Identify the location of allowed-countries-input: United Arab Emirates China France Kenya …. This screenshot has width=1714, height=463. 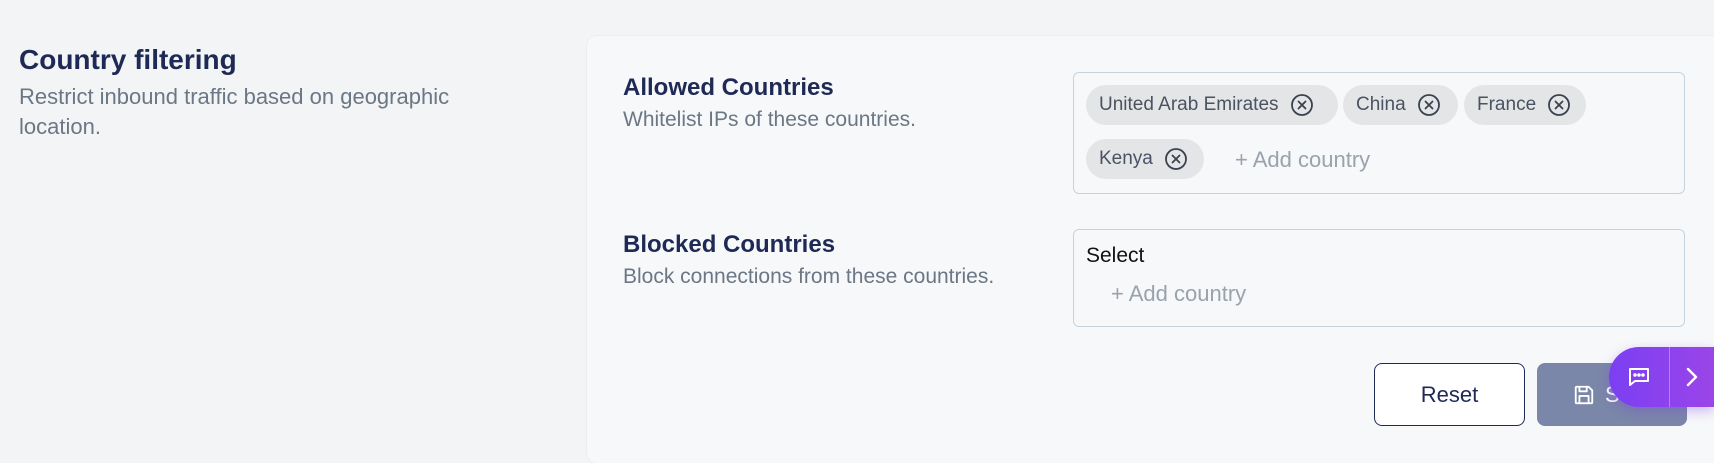
(1379, 133).